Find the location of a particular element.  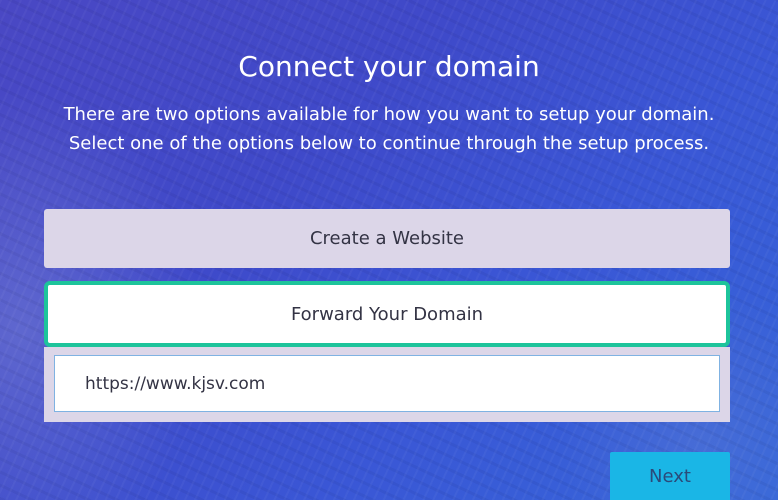

create-website-label: Create a Website is located at coordinates (387, 238).